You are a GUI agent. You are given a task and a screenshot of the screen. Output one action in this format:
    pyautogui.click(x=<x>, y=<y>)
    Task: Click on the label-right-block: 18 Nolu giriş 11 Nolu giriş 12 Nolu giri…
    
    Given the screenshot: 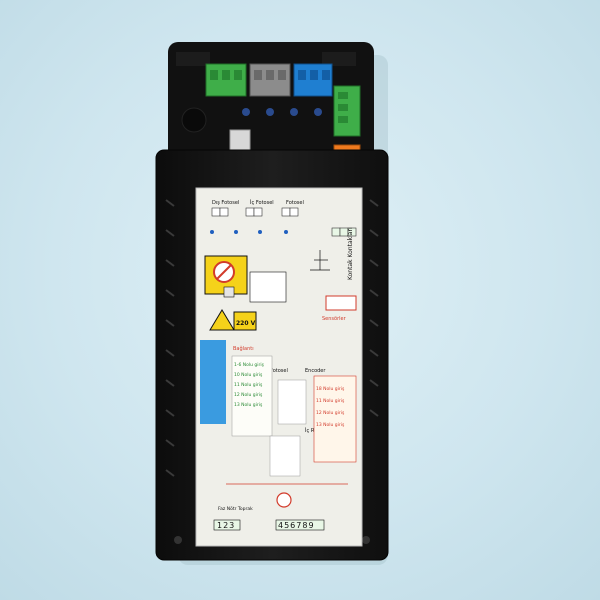 What is the action you would take?
    pyautogui.click(x=335, y=419)
    